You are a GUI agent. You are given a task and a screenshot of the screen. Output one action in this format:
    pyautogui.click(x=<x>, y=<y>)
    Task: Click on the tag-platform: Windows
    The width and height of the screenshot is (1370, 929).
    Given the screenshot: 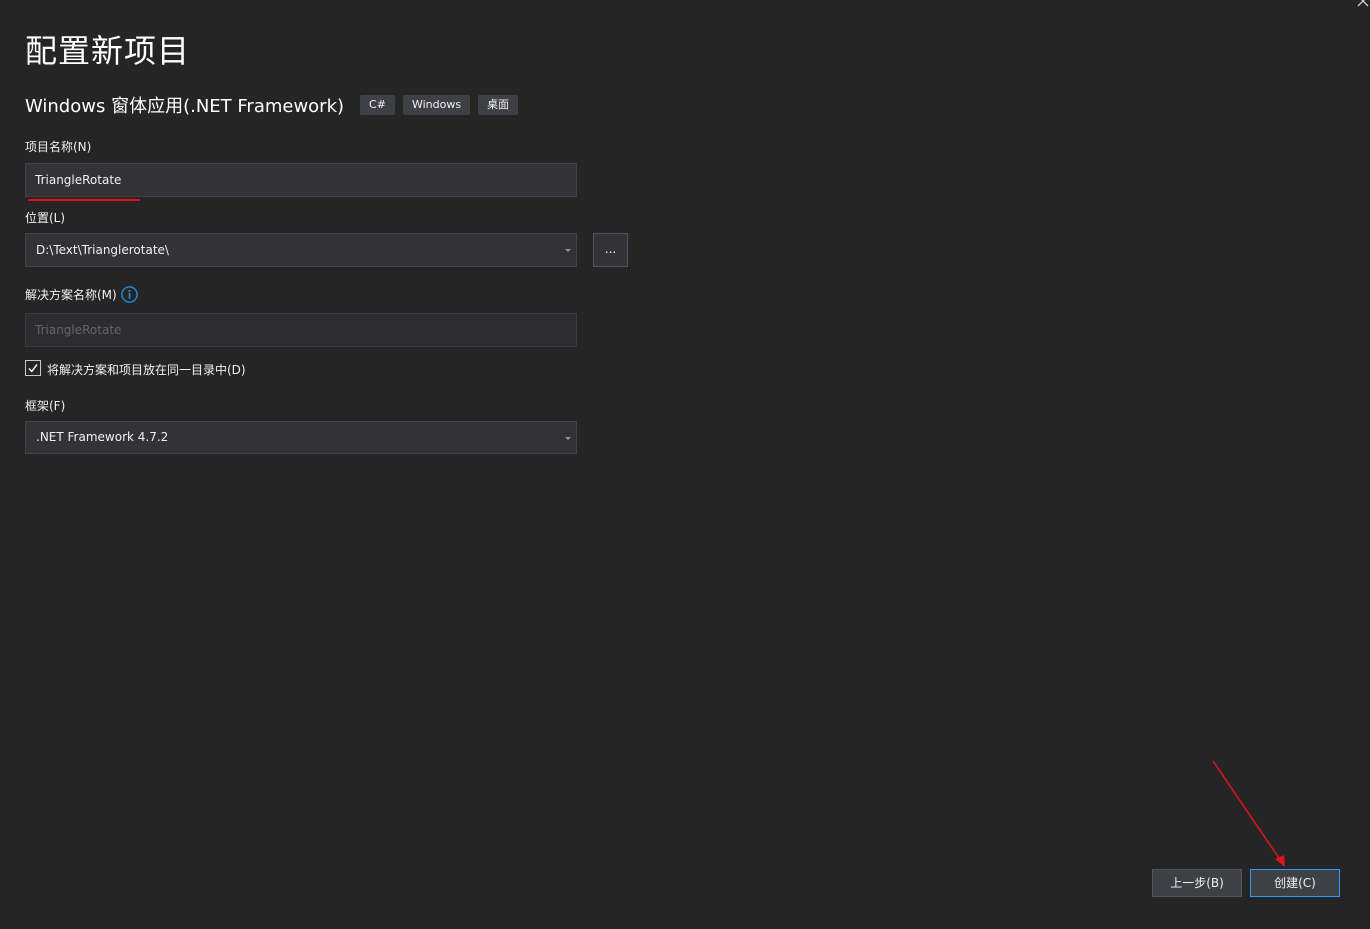 What is the action you would take?
    pyautogui.click(x=436, y=105)
    